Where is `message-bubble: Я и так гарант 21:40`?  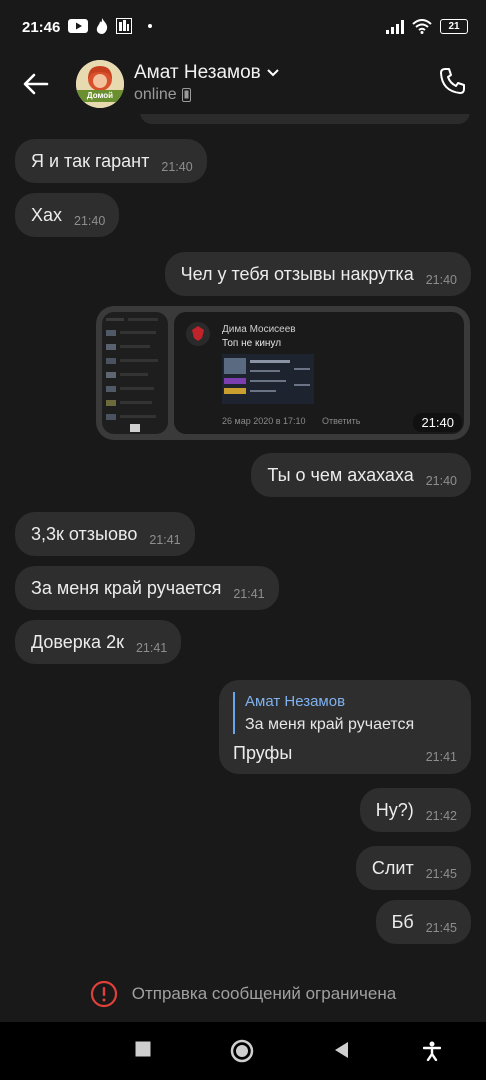
message-bubble: Я и так гарант 21:40 is located at coordinates (111, 161).